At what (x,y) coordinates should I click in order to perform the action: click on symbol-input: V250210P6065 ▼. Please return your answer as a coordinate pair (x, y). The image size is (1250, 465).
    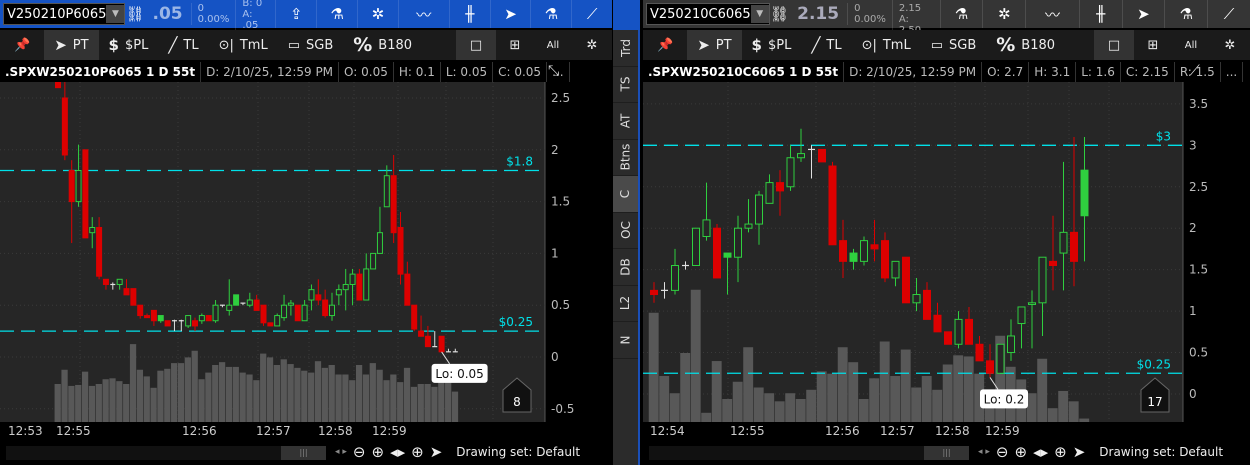
    Looking at the image, I should click on (64, 14).